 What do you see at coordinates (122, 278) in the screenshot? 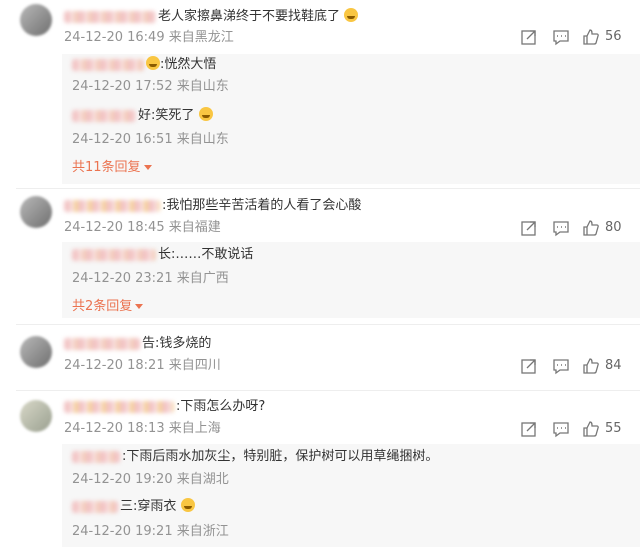
I see `timestamp: 24-12-20 23:21` at bounding box center [122, 278].